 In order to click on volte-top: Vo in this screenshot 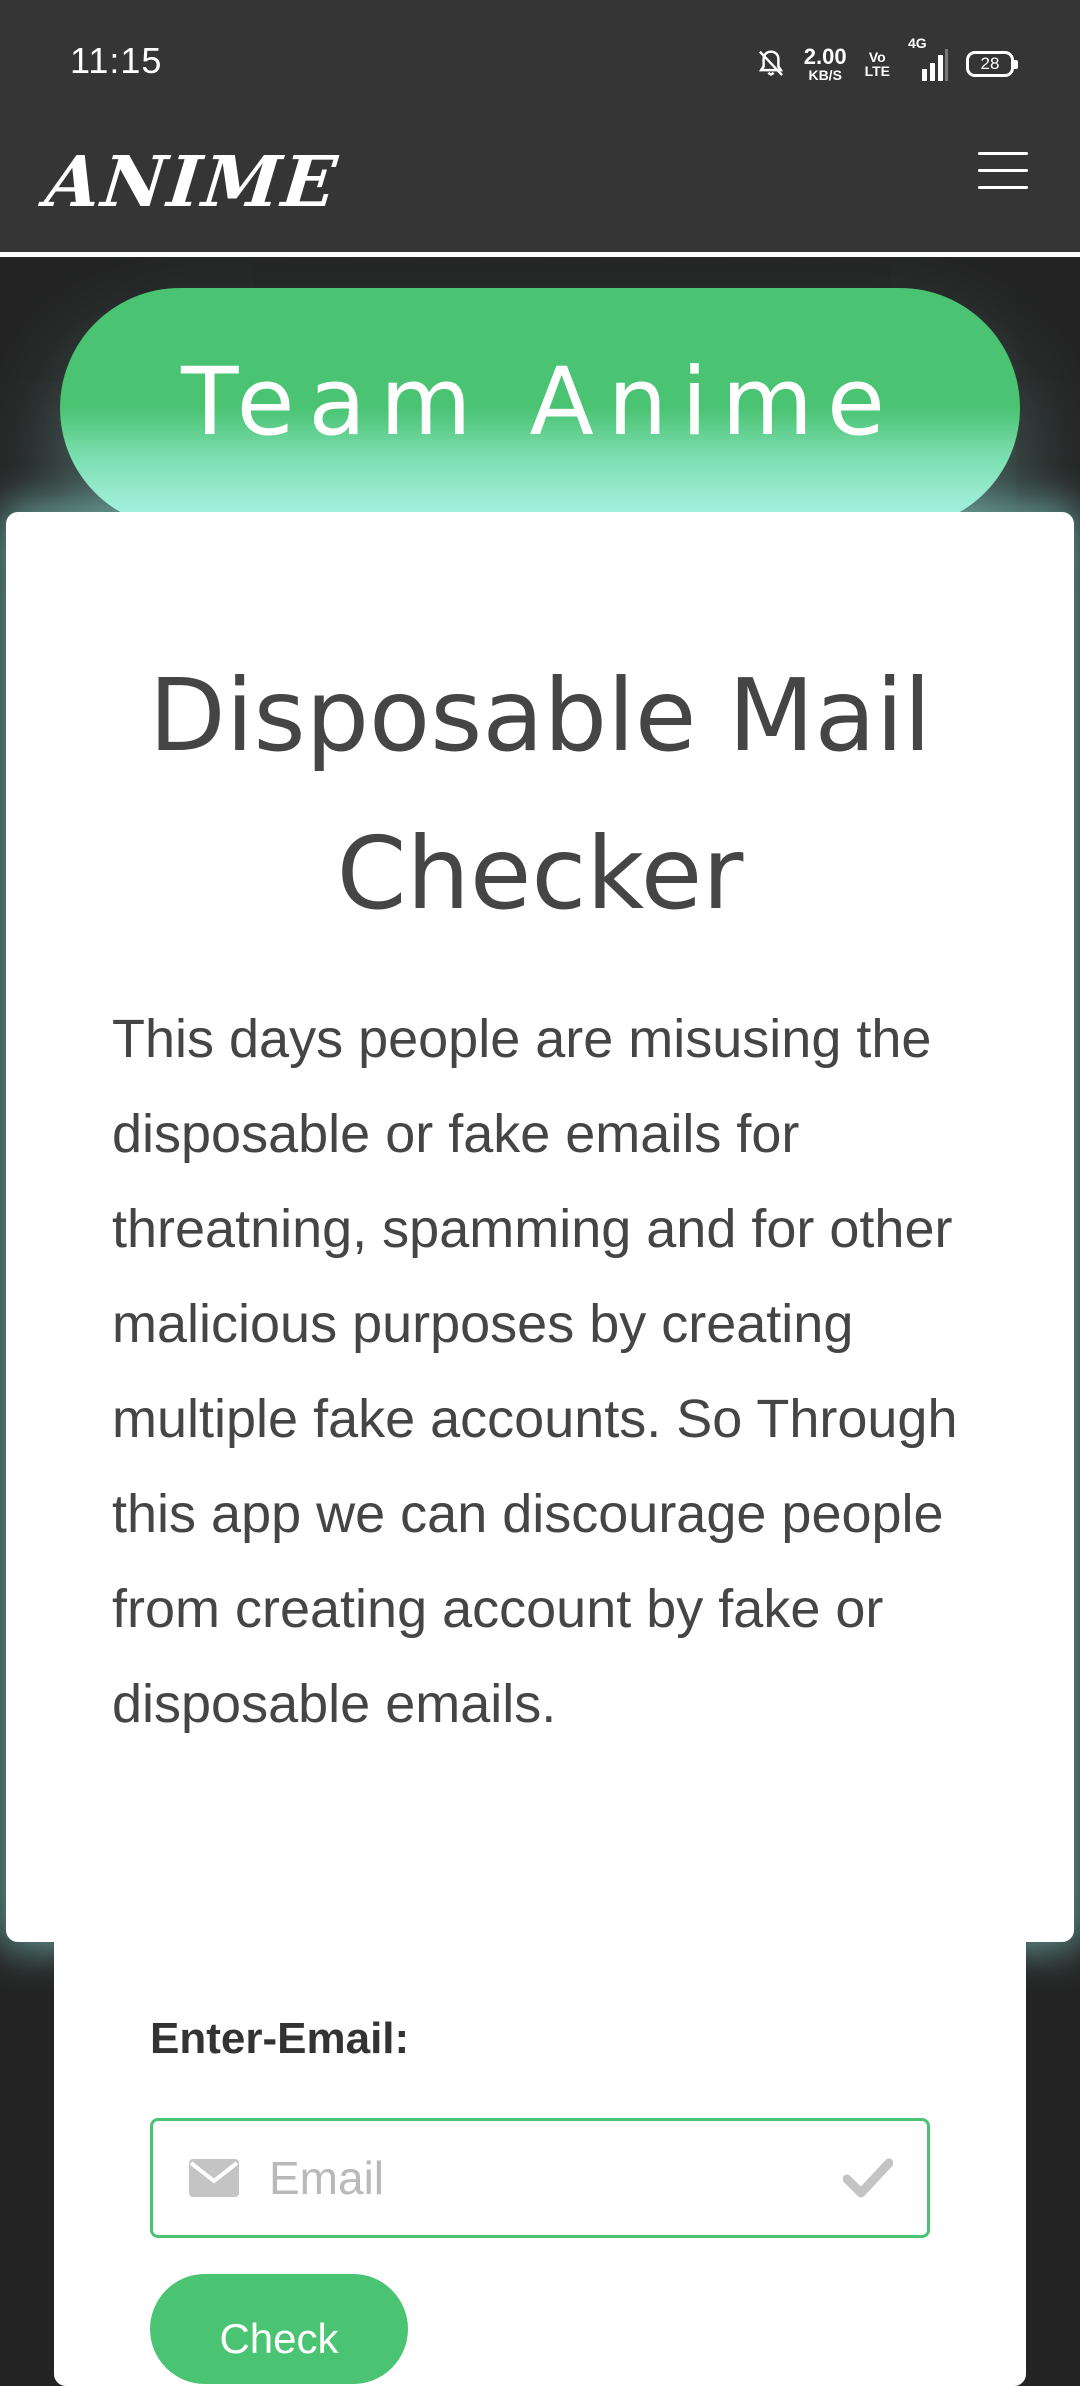, I will do `click(877, 57)`.